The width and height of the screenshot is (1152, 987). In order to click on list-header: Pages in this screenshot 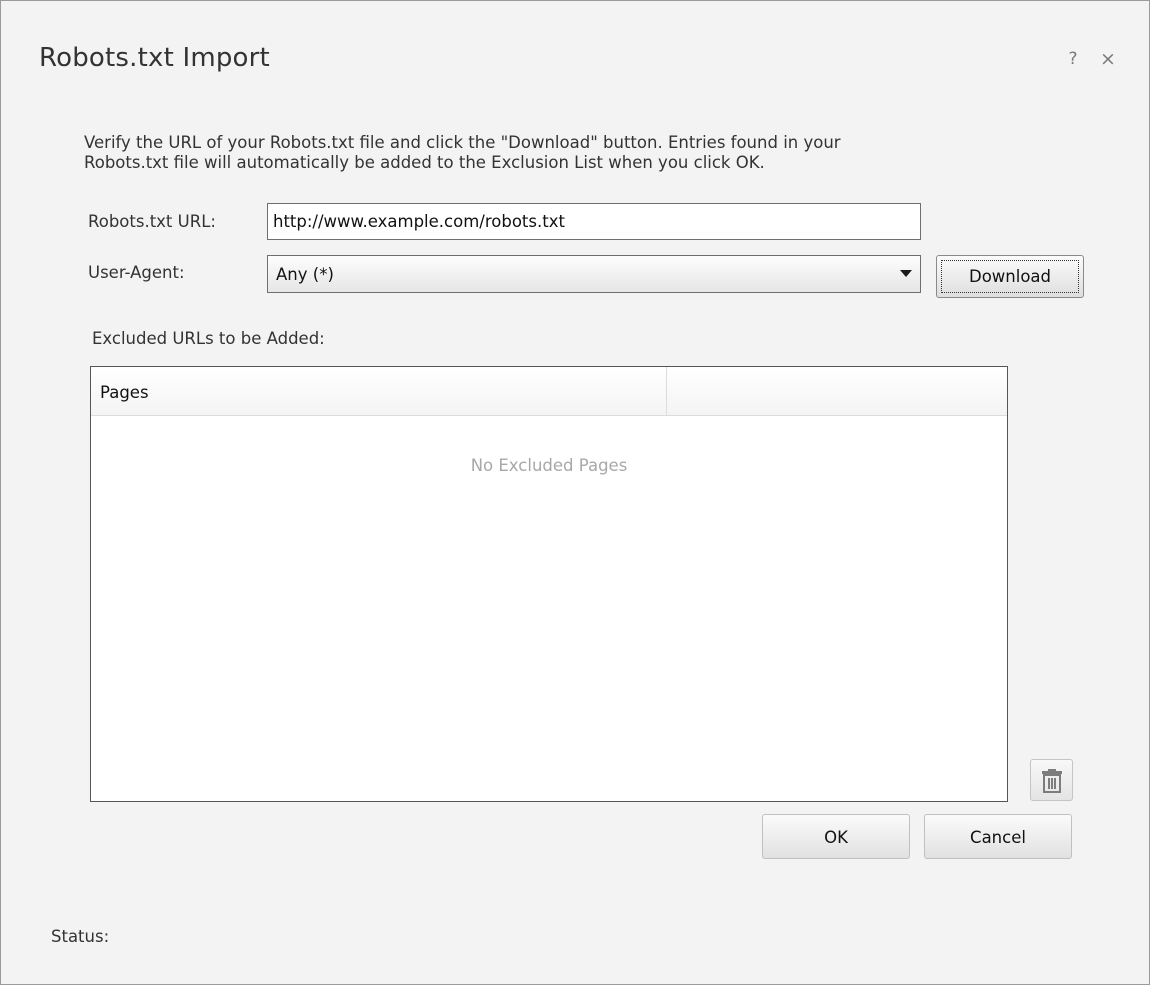, I will do `click(549, 391)`.